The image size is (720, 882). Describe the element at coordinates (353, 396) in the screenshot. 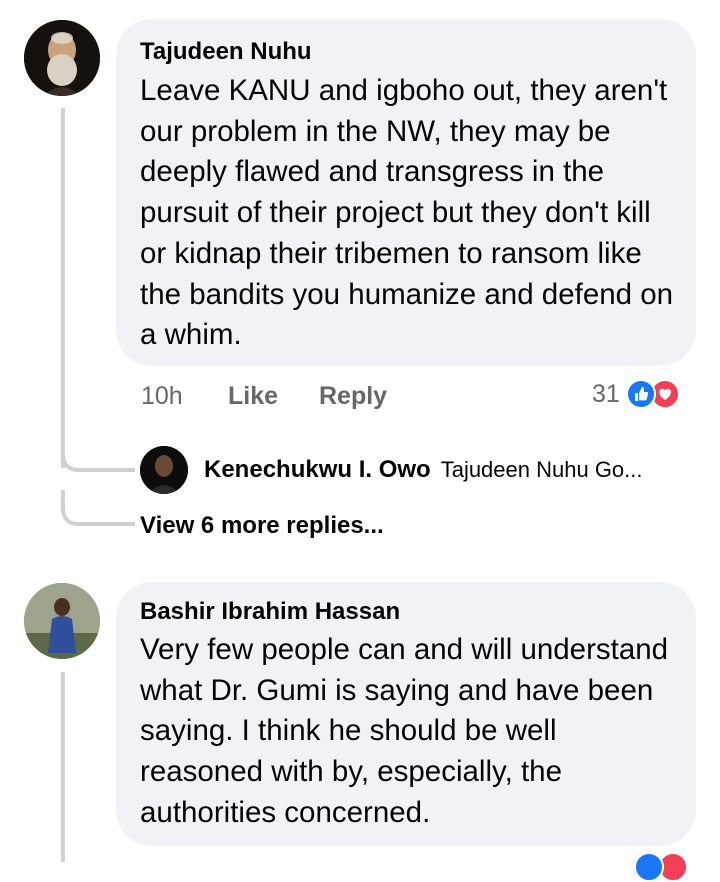

I see `reply-button: Reply` at that location.